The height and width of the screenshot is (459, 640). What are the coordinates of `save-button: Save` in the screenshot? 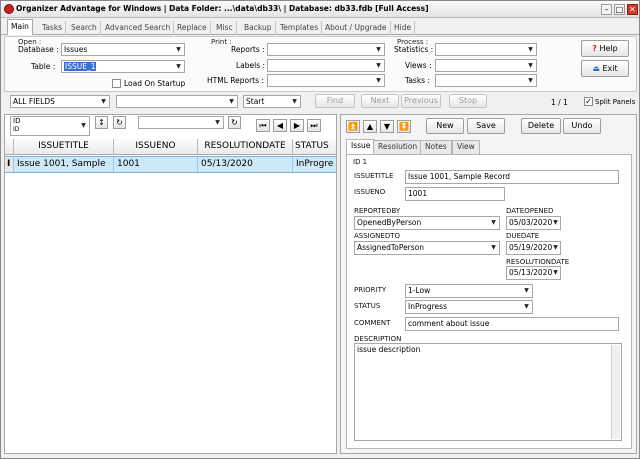 It's located at (486, 126).